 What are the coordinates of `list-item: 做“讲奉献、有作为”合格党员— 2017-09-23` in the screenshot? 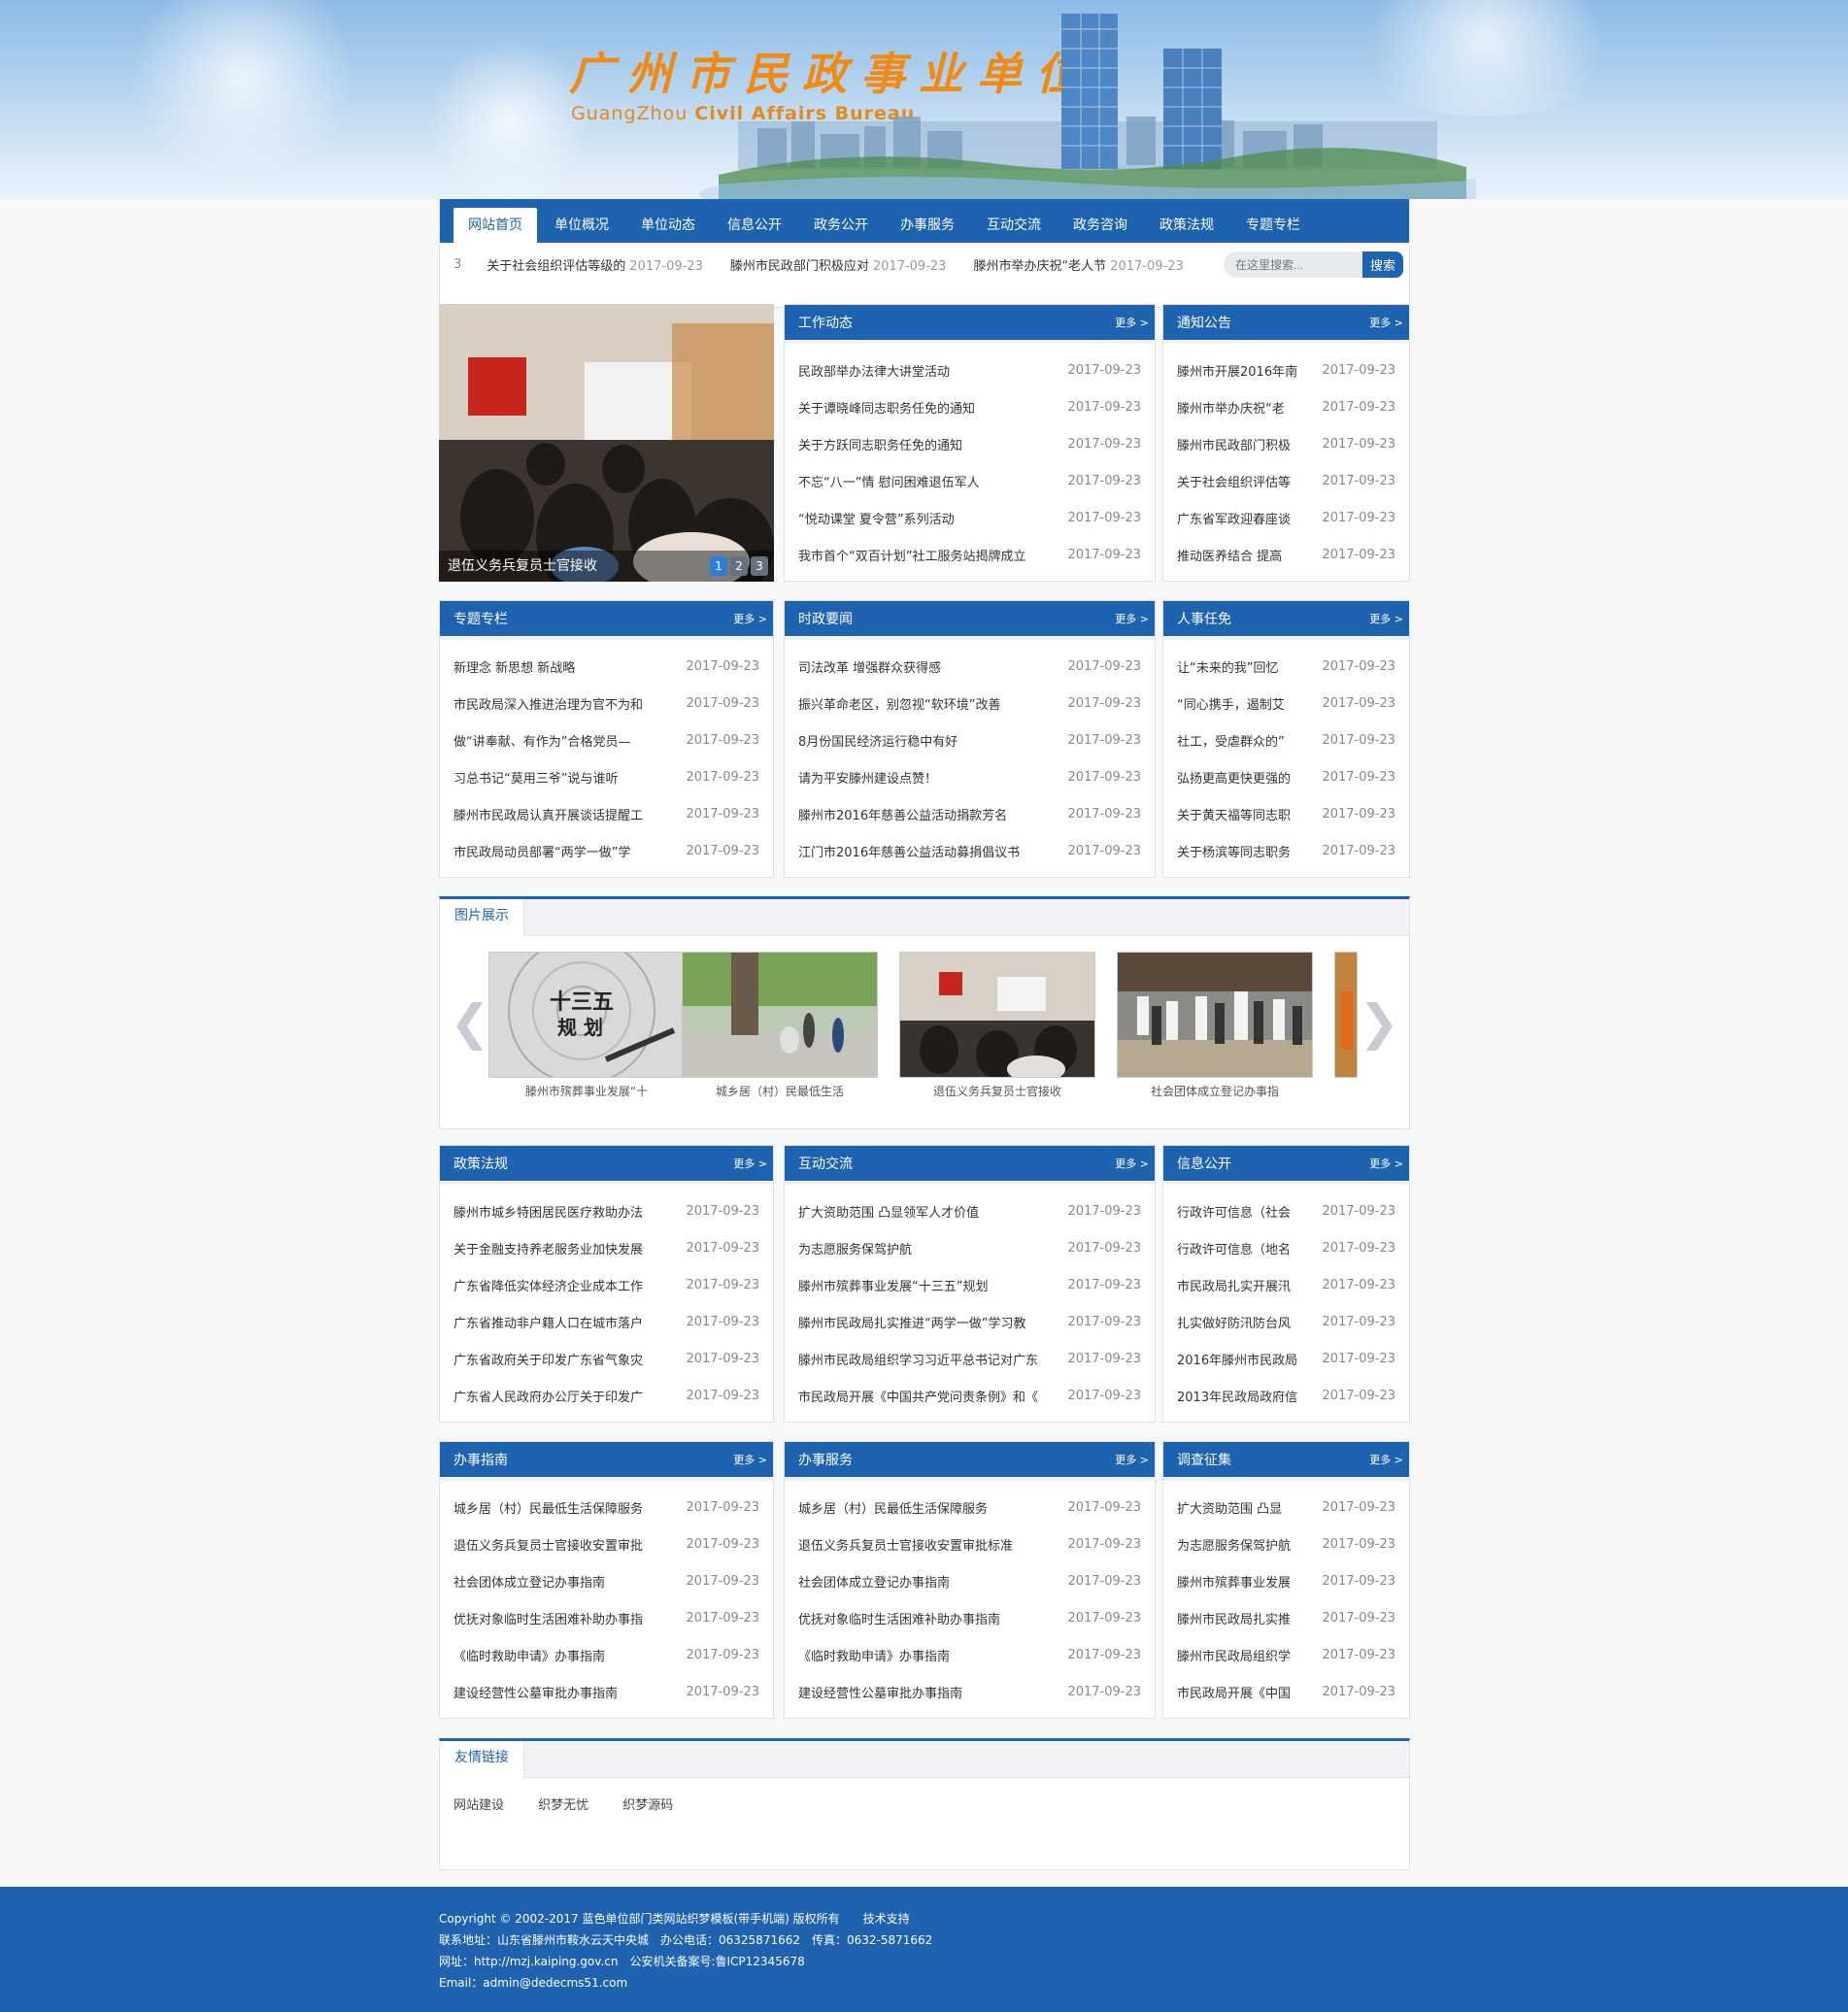 It's located at (606, 739).